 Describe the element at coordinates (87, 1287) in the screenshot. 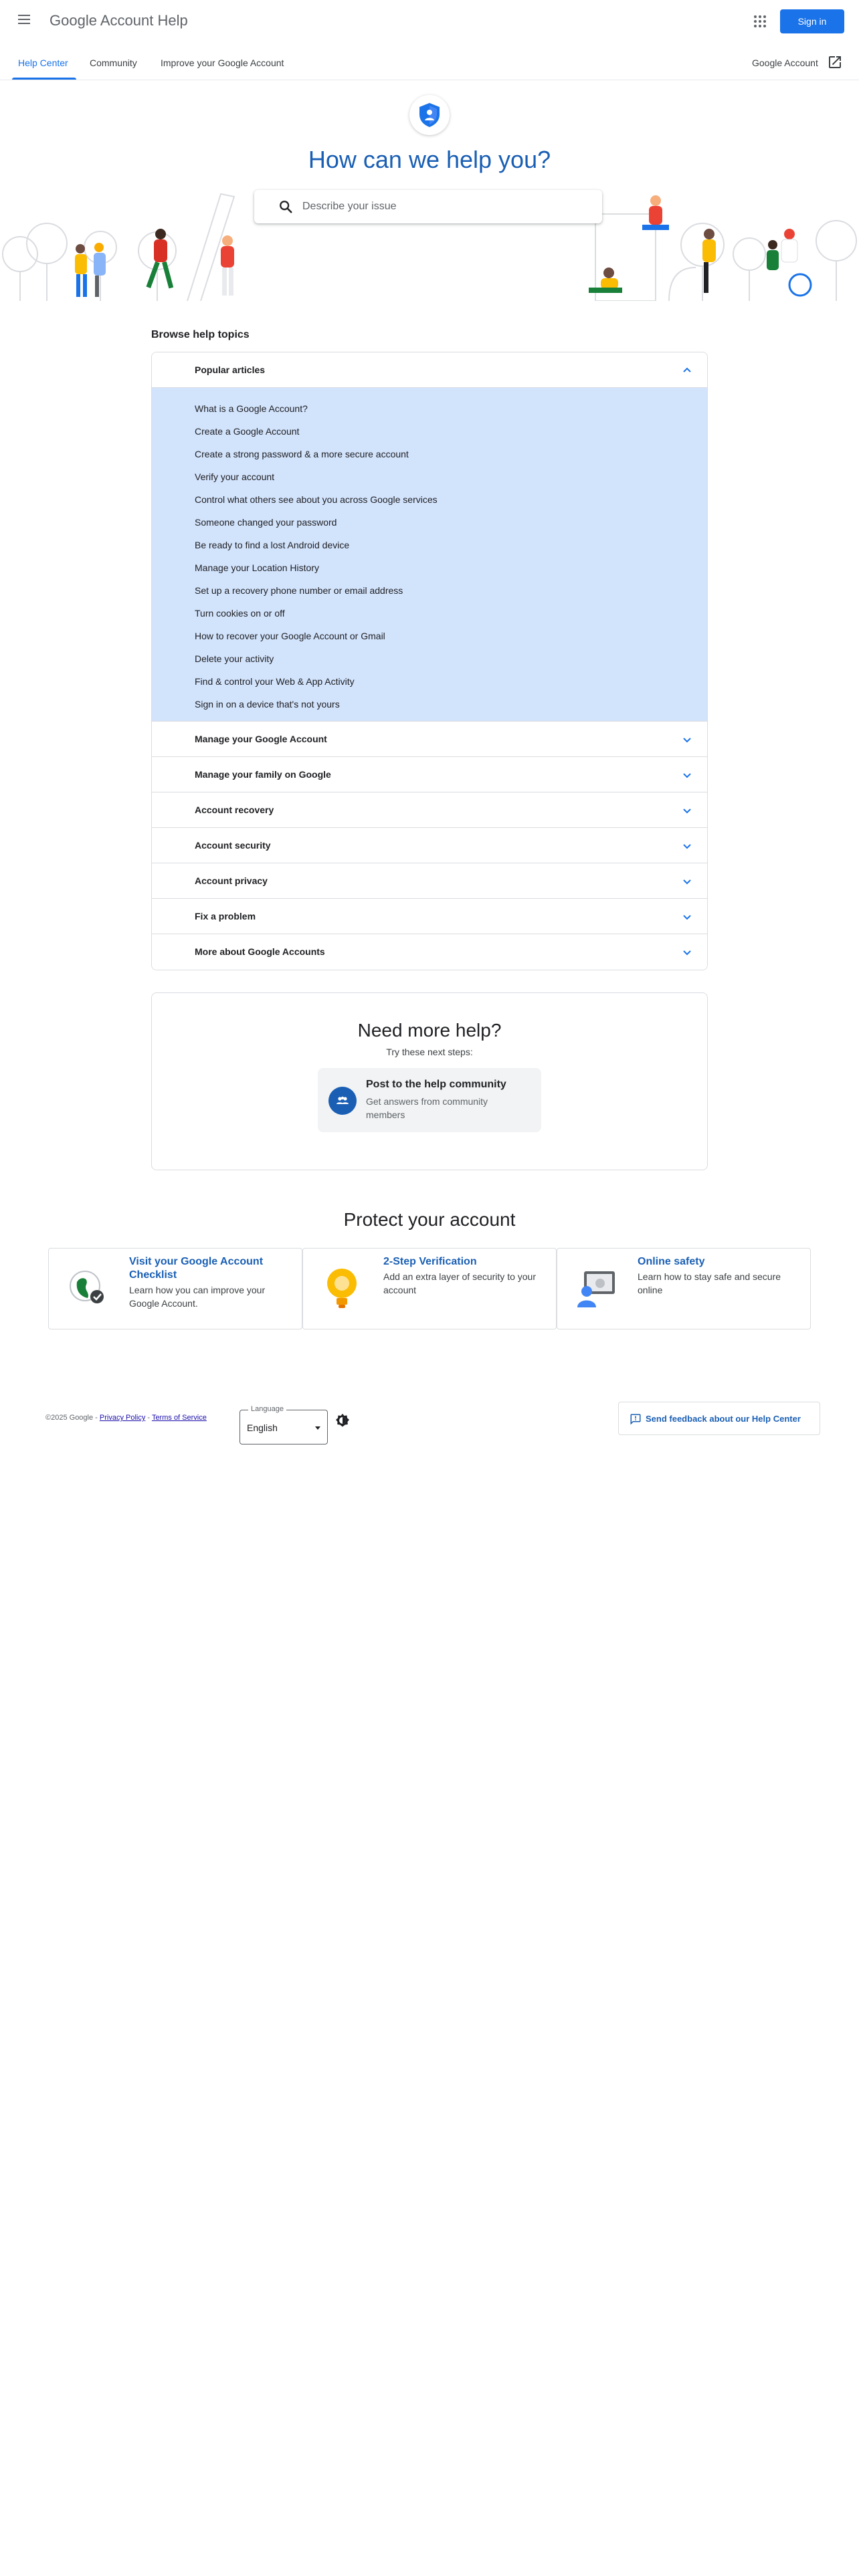

I see `checklist-globe-icon` at that location.